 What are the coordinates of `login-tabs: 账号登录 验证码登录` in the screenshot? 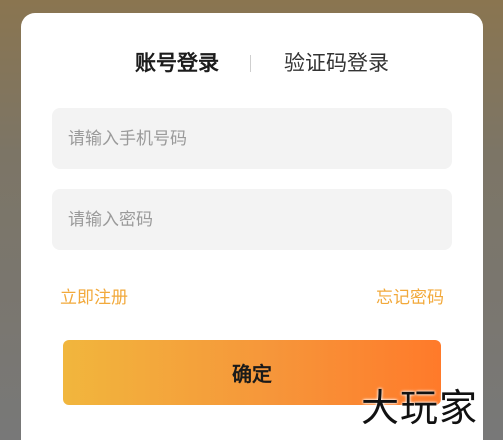 It's located at (252, 63).